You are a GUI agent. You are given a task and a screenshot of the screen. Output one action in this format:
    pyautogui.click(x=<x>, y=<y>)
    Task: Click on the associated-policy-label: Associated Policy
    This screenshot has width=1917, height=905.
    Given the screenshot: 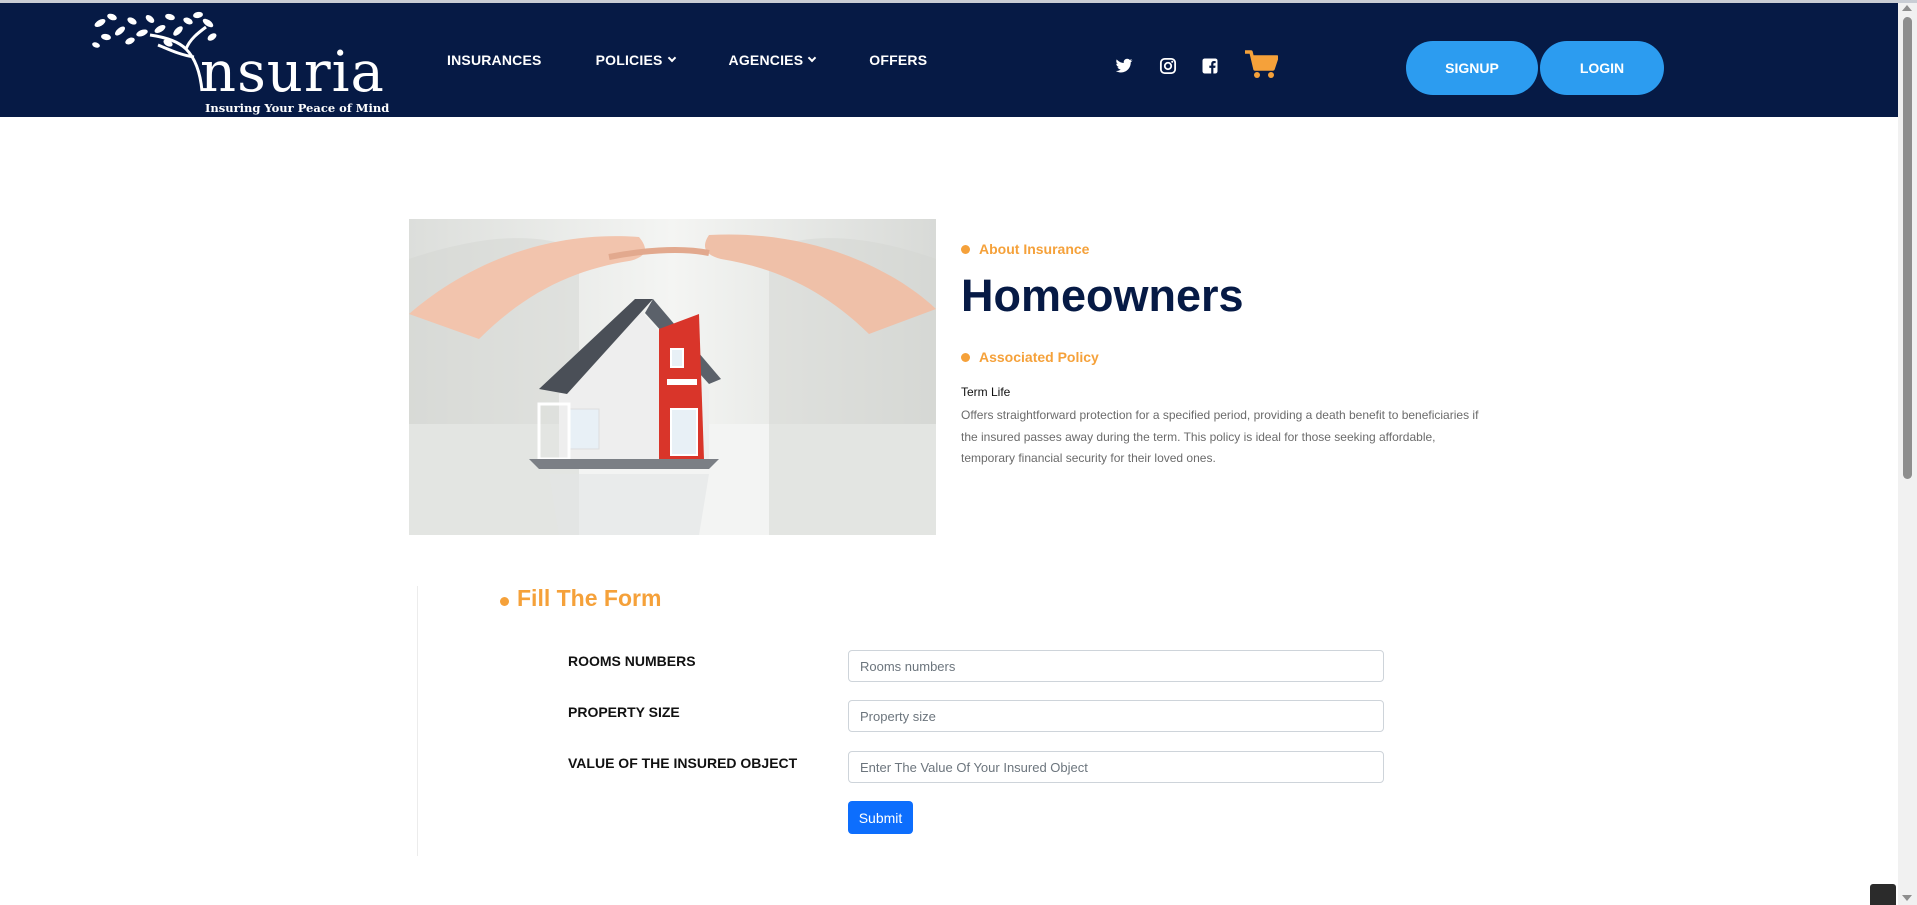 What is the action you would take?
    pyautogui.click(x=1030, y=357)
    